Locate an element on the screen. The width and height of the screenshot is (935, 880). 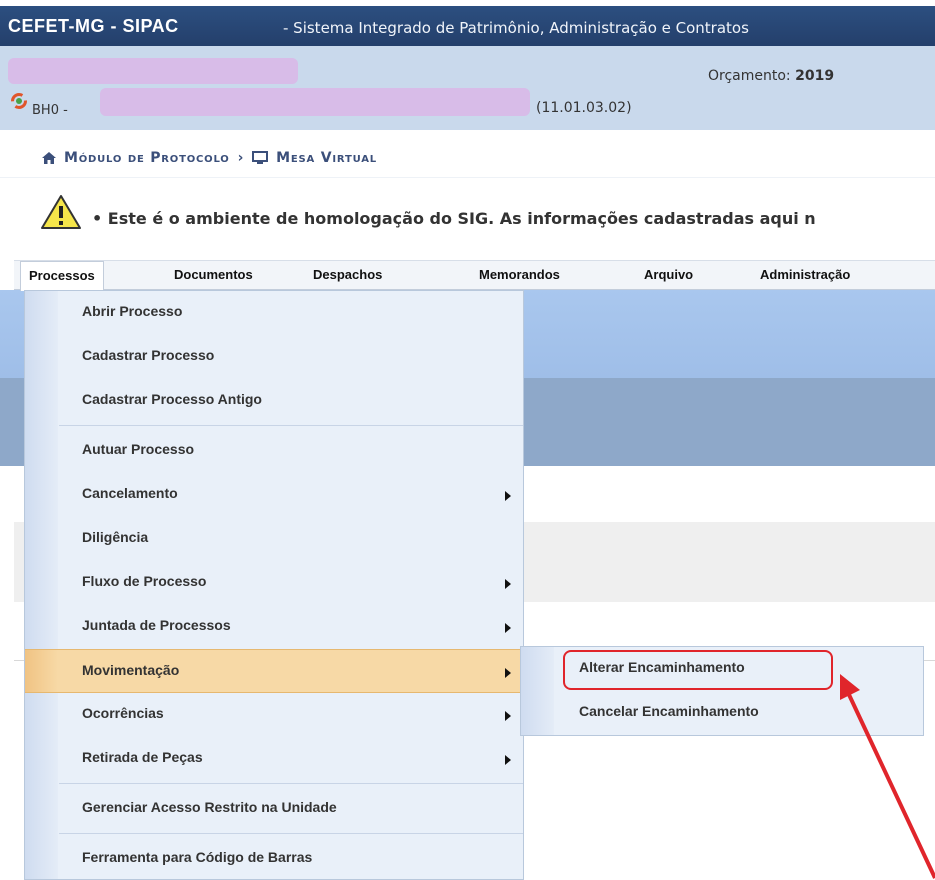
highlight-strip is located at coordinates (41, 671).